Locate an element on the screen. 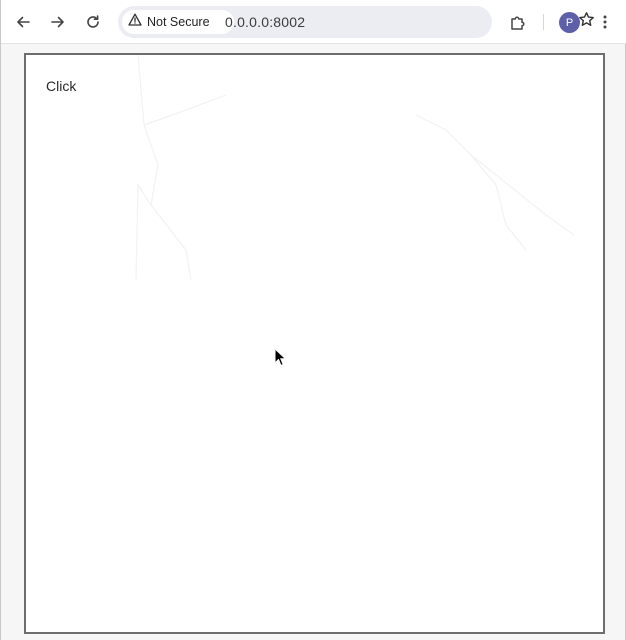  arrow-left-icon is located at coordinates (23, 22).